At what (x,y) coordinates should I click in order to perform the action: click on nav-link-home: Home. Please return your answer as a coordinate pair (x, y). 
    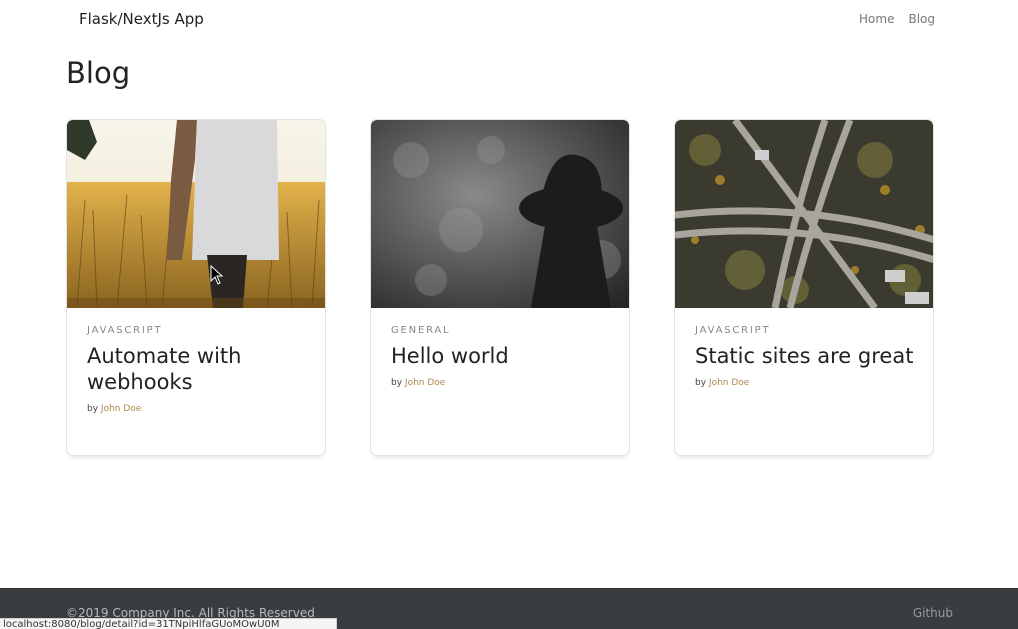
    Looking at the image, I should click on (876, 19).